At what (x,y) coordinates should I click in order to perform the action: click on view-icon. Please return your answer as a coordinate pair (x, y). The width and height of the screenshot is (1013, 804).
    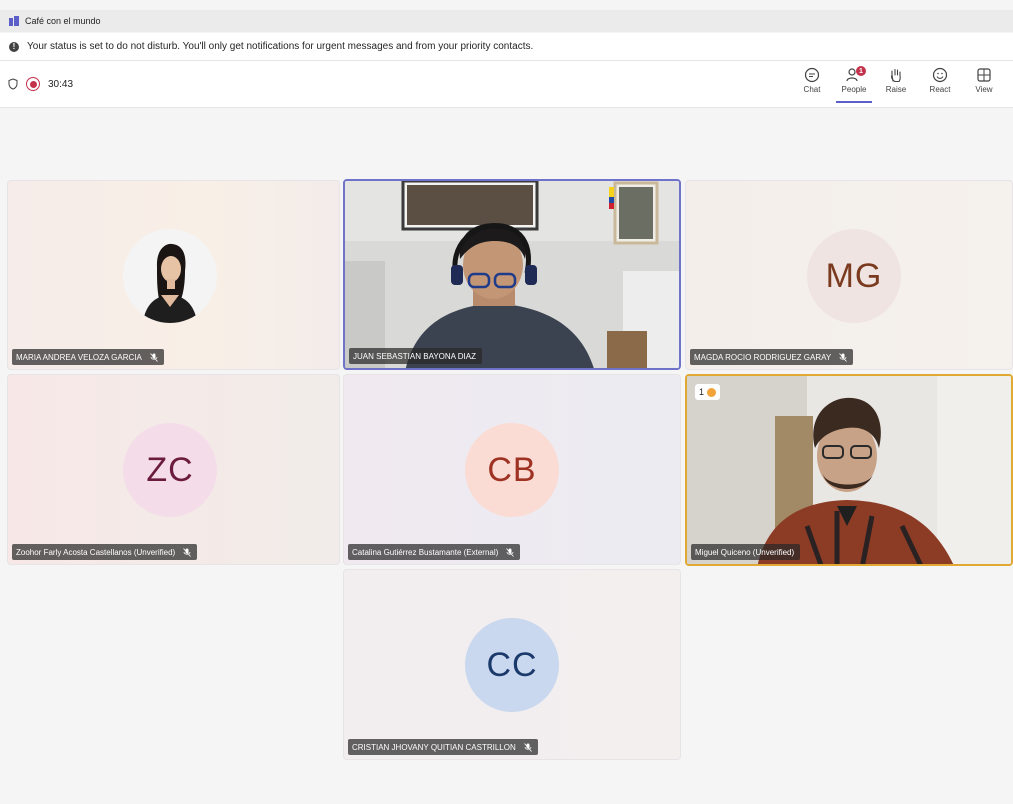
    Looking at the image, I should click on (984, 75).